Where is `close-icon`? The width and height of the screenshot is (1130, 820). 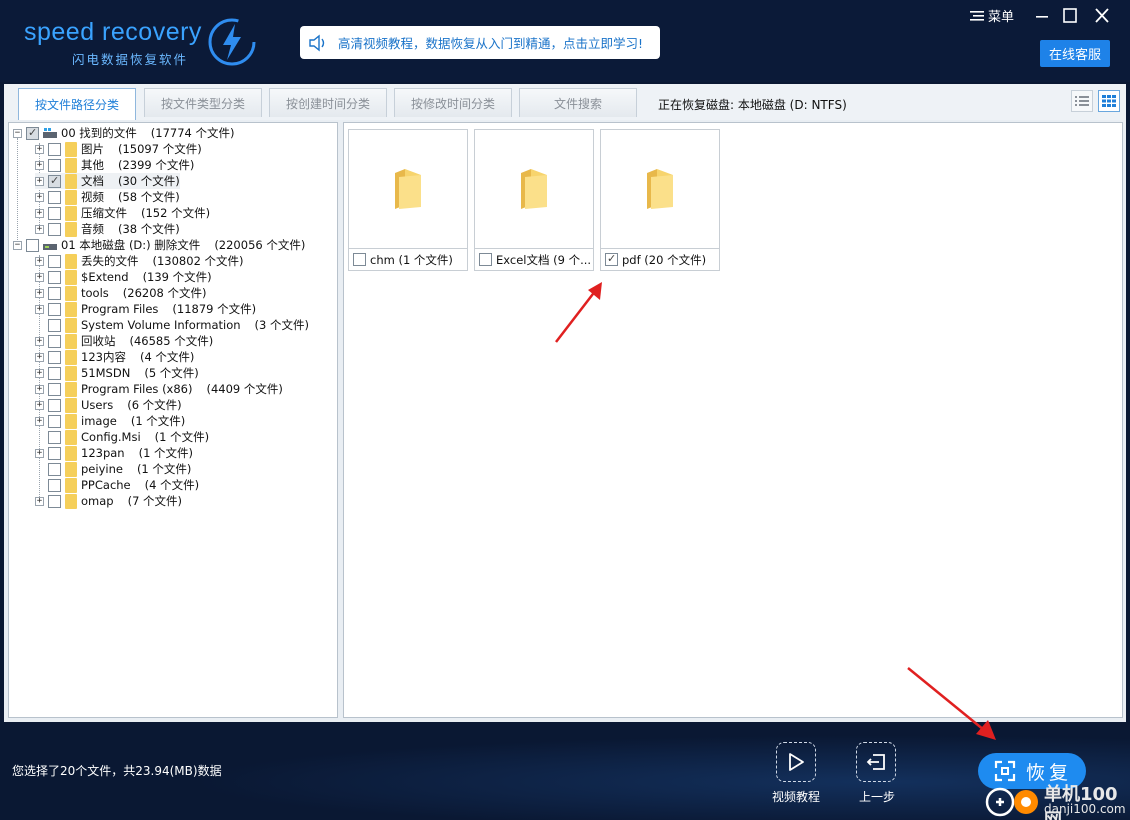
close-icon is located at coordinates (1102, 16).